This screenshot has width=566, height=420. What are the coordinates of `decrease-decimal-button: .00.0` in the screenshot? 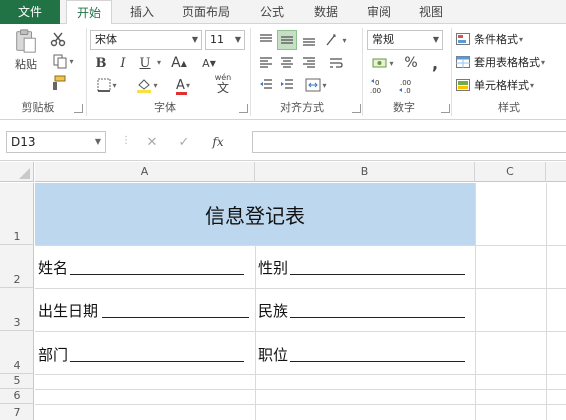 It's located at (407, 86).